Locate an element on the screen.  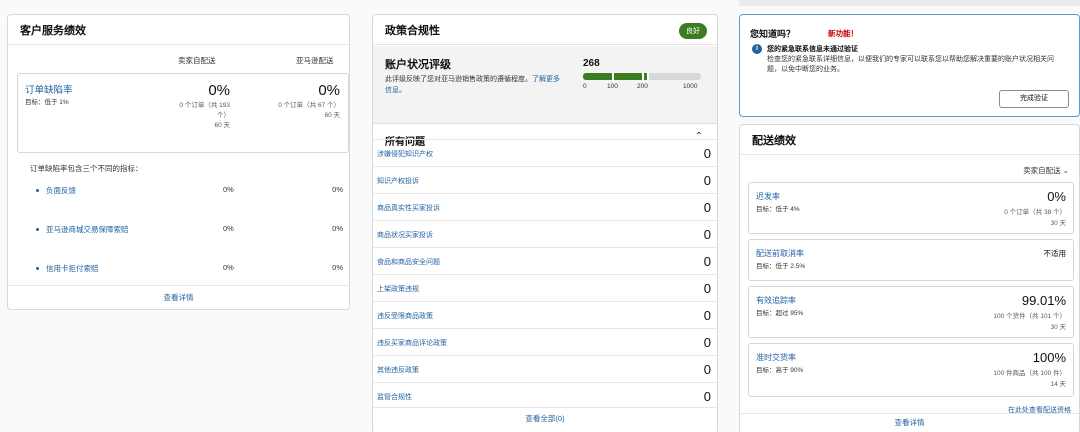
ahr-tick: 100 is located at coordinates (612, 86).